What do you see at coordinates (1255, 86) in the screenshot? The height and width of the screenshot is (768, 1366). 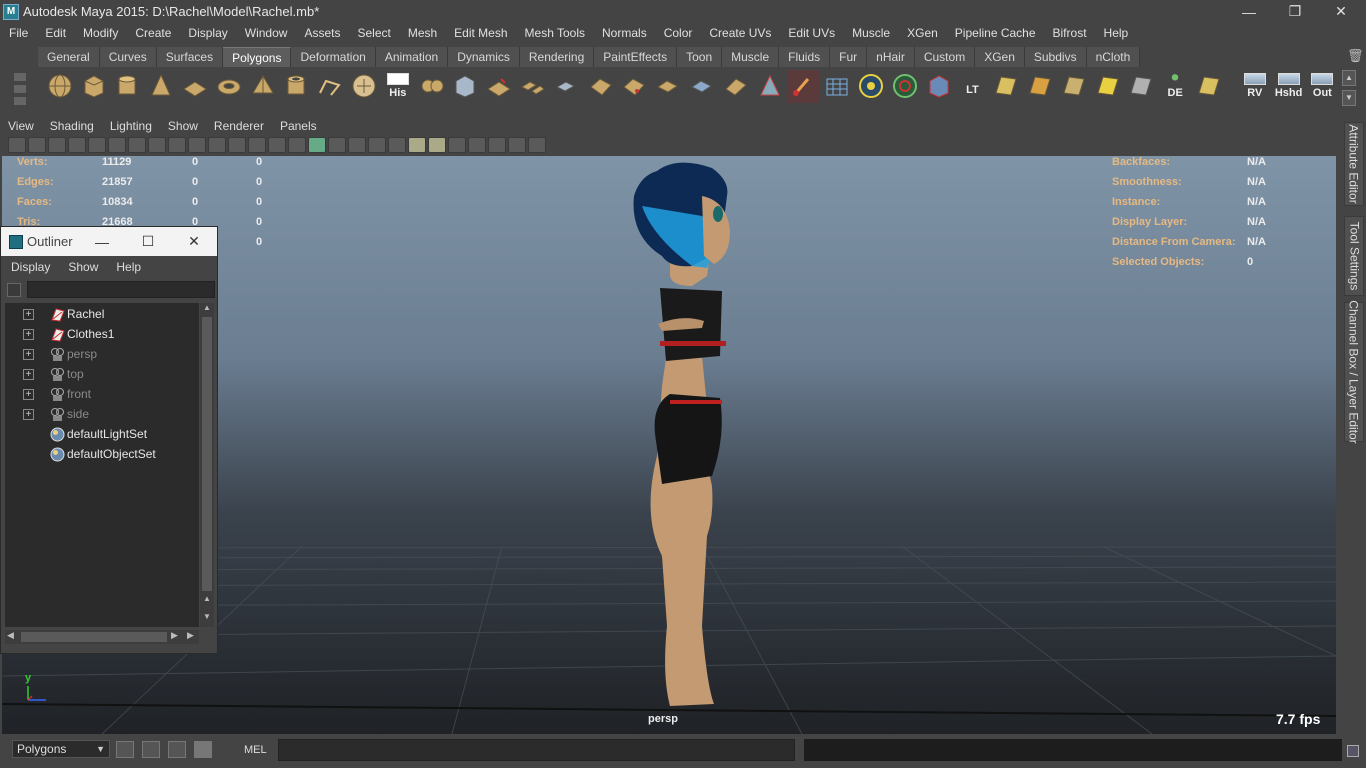 I see `rv-icon: RV` at bounding box center [1255, 86].